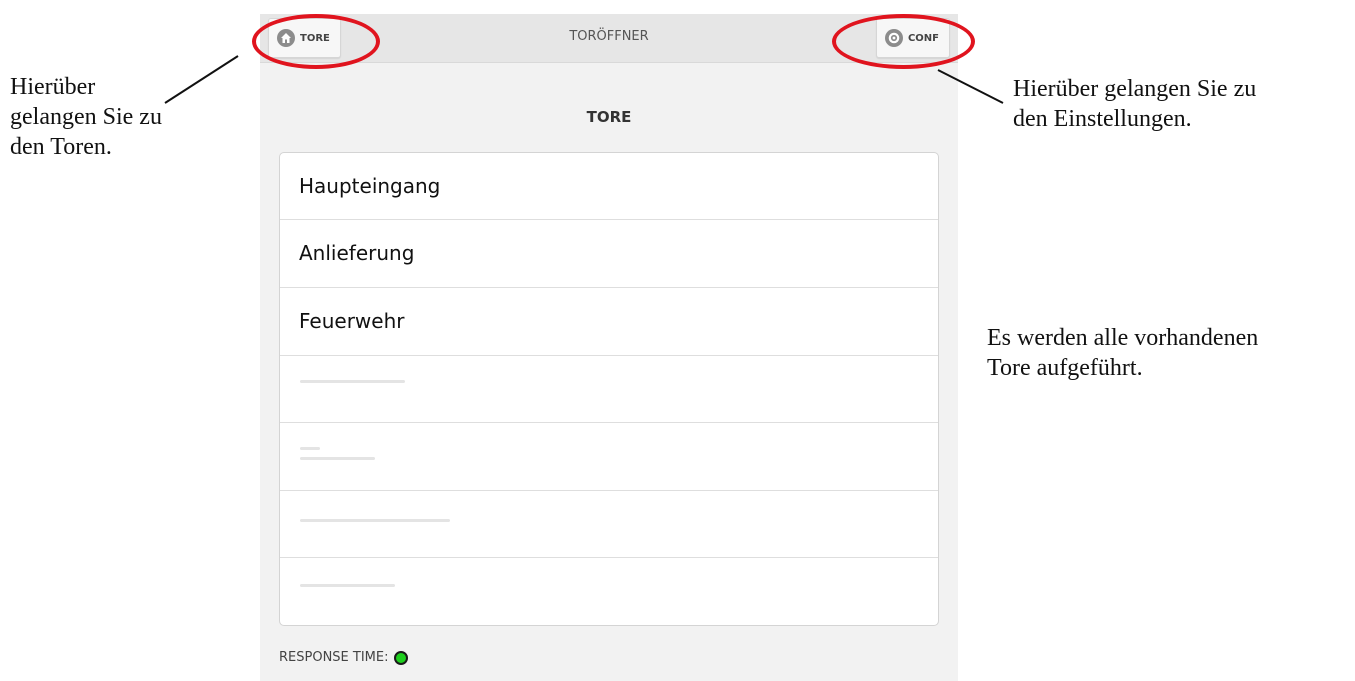  What do you see at coordinates (1065, 368) in the screenshot?
I see `annotation-line: Tore aufgeführt.` at bounding box center [1065, 368].